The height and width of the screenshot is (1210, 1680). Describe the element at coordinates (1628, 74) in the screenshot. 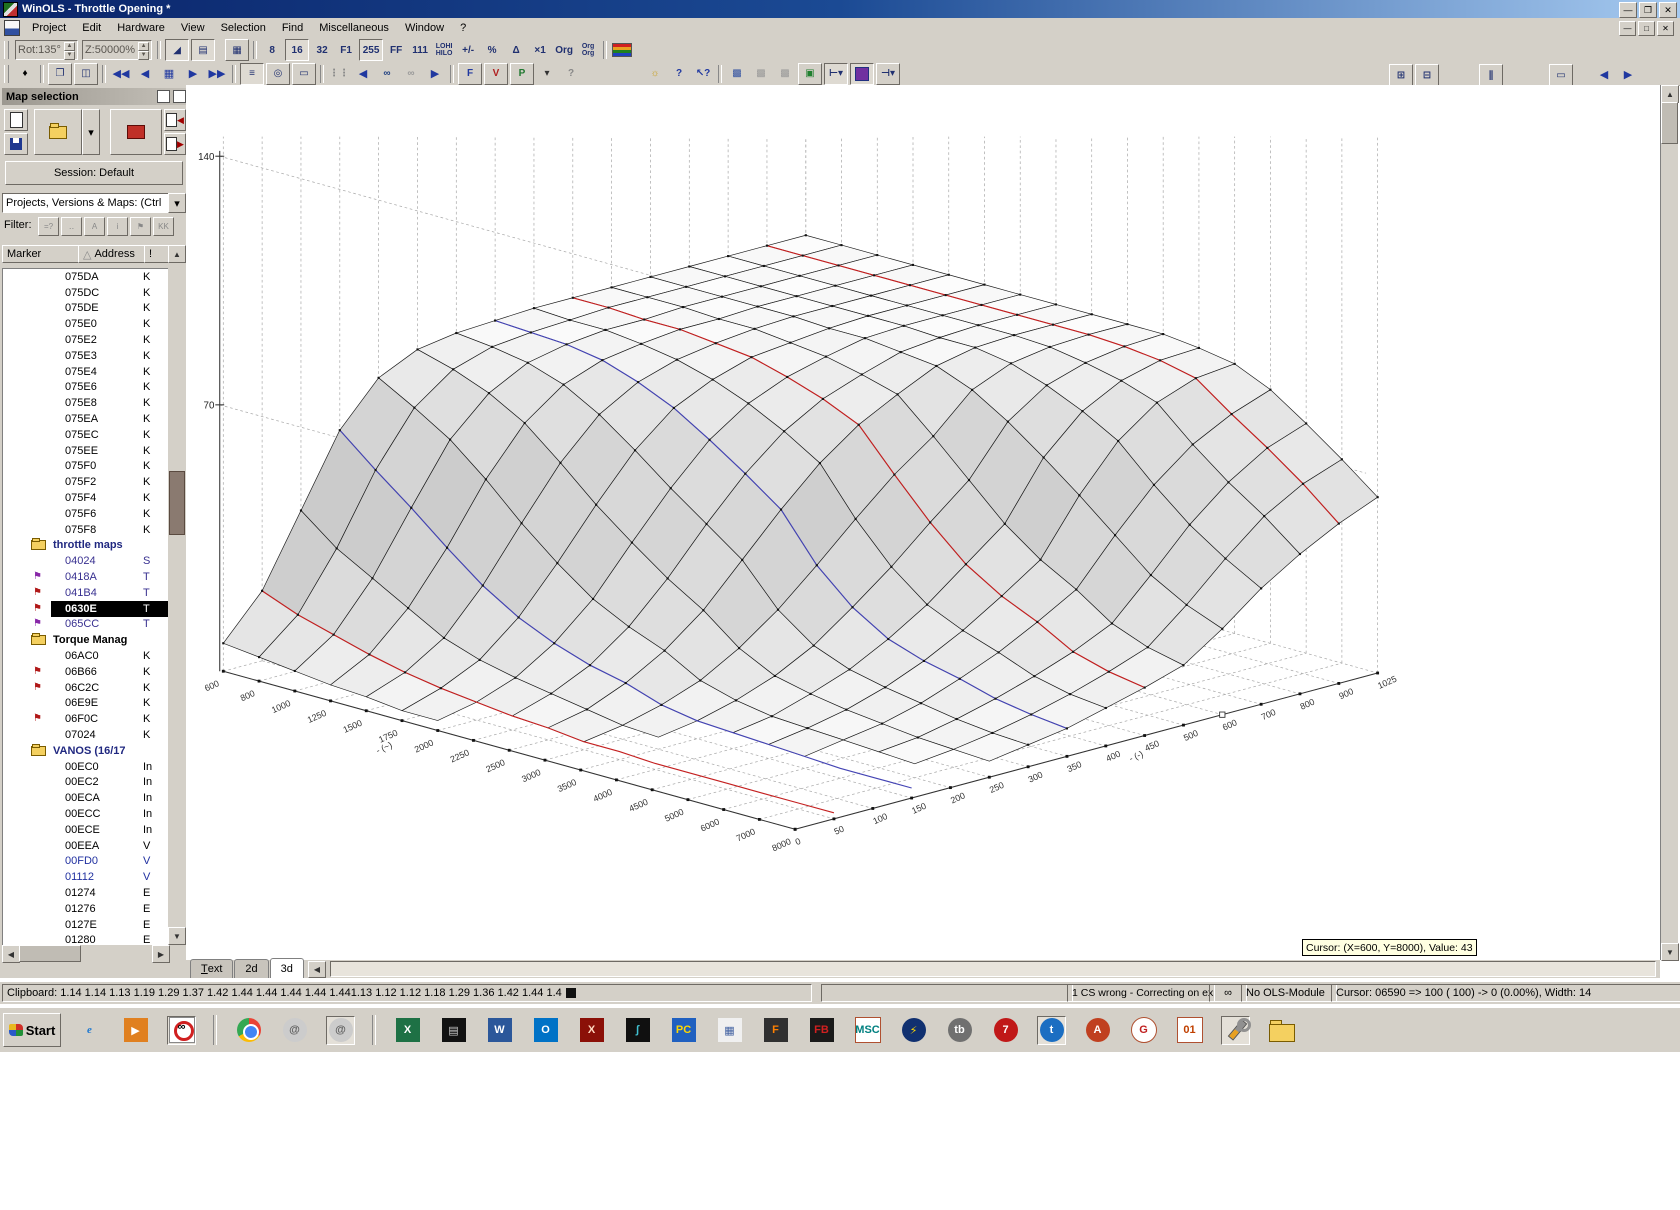

I see `history-forward-button: ▶` at that location.